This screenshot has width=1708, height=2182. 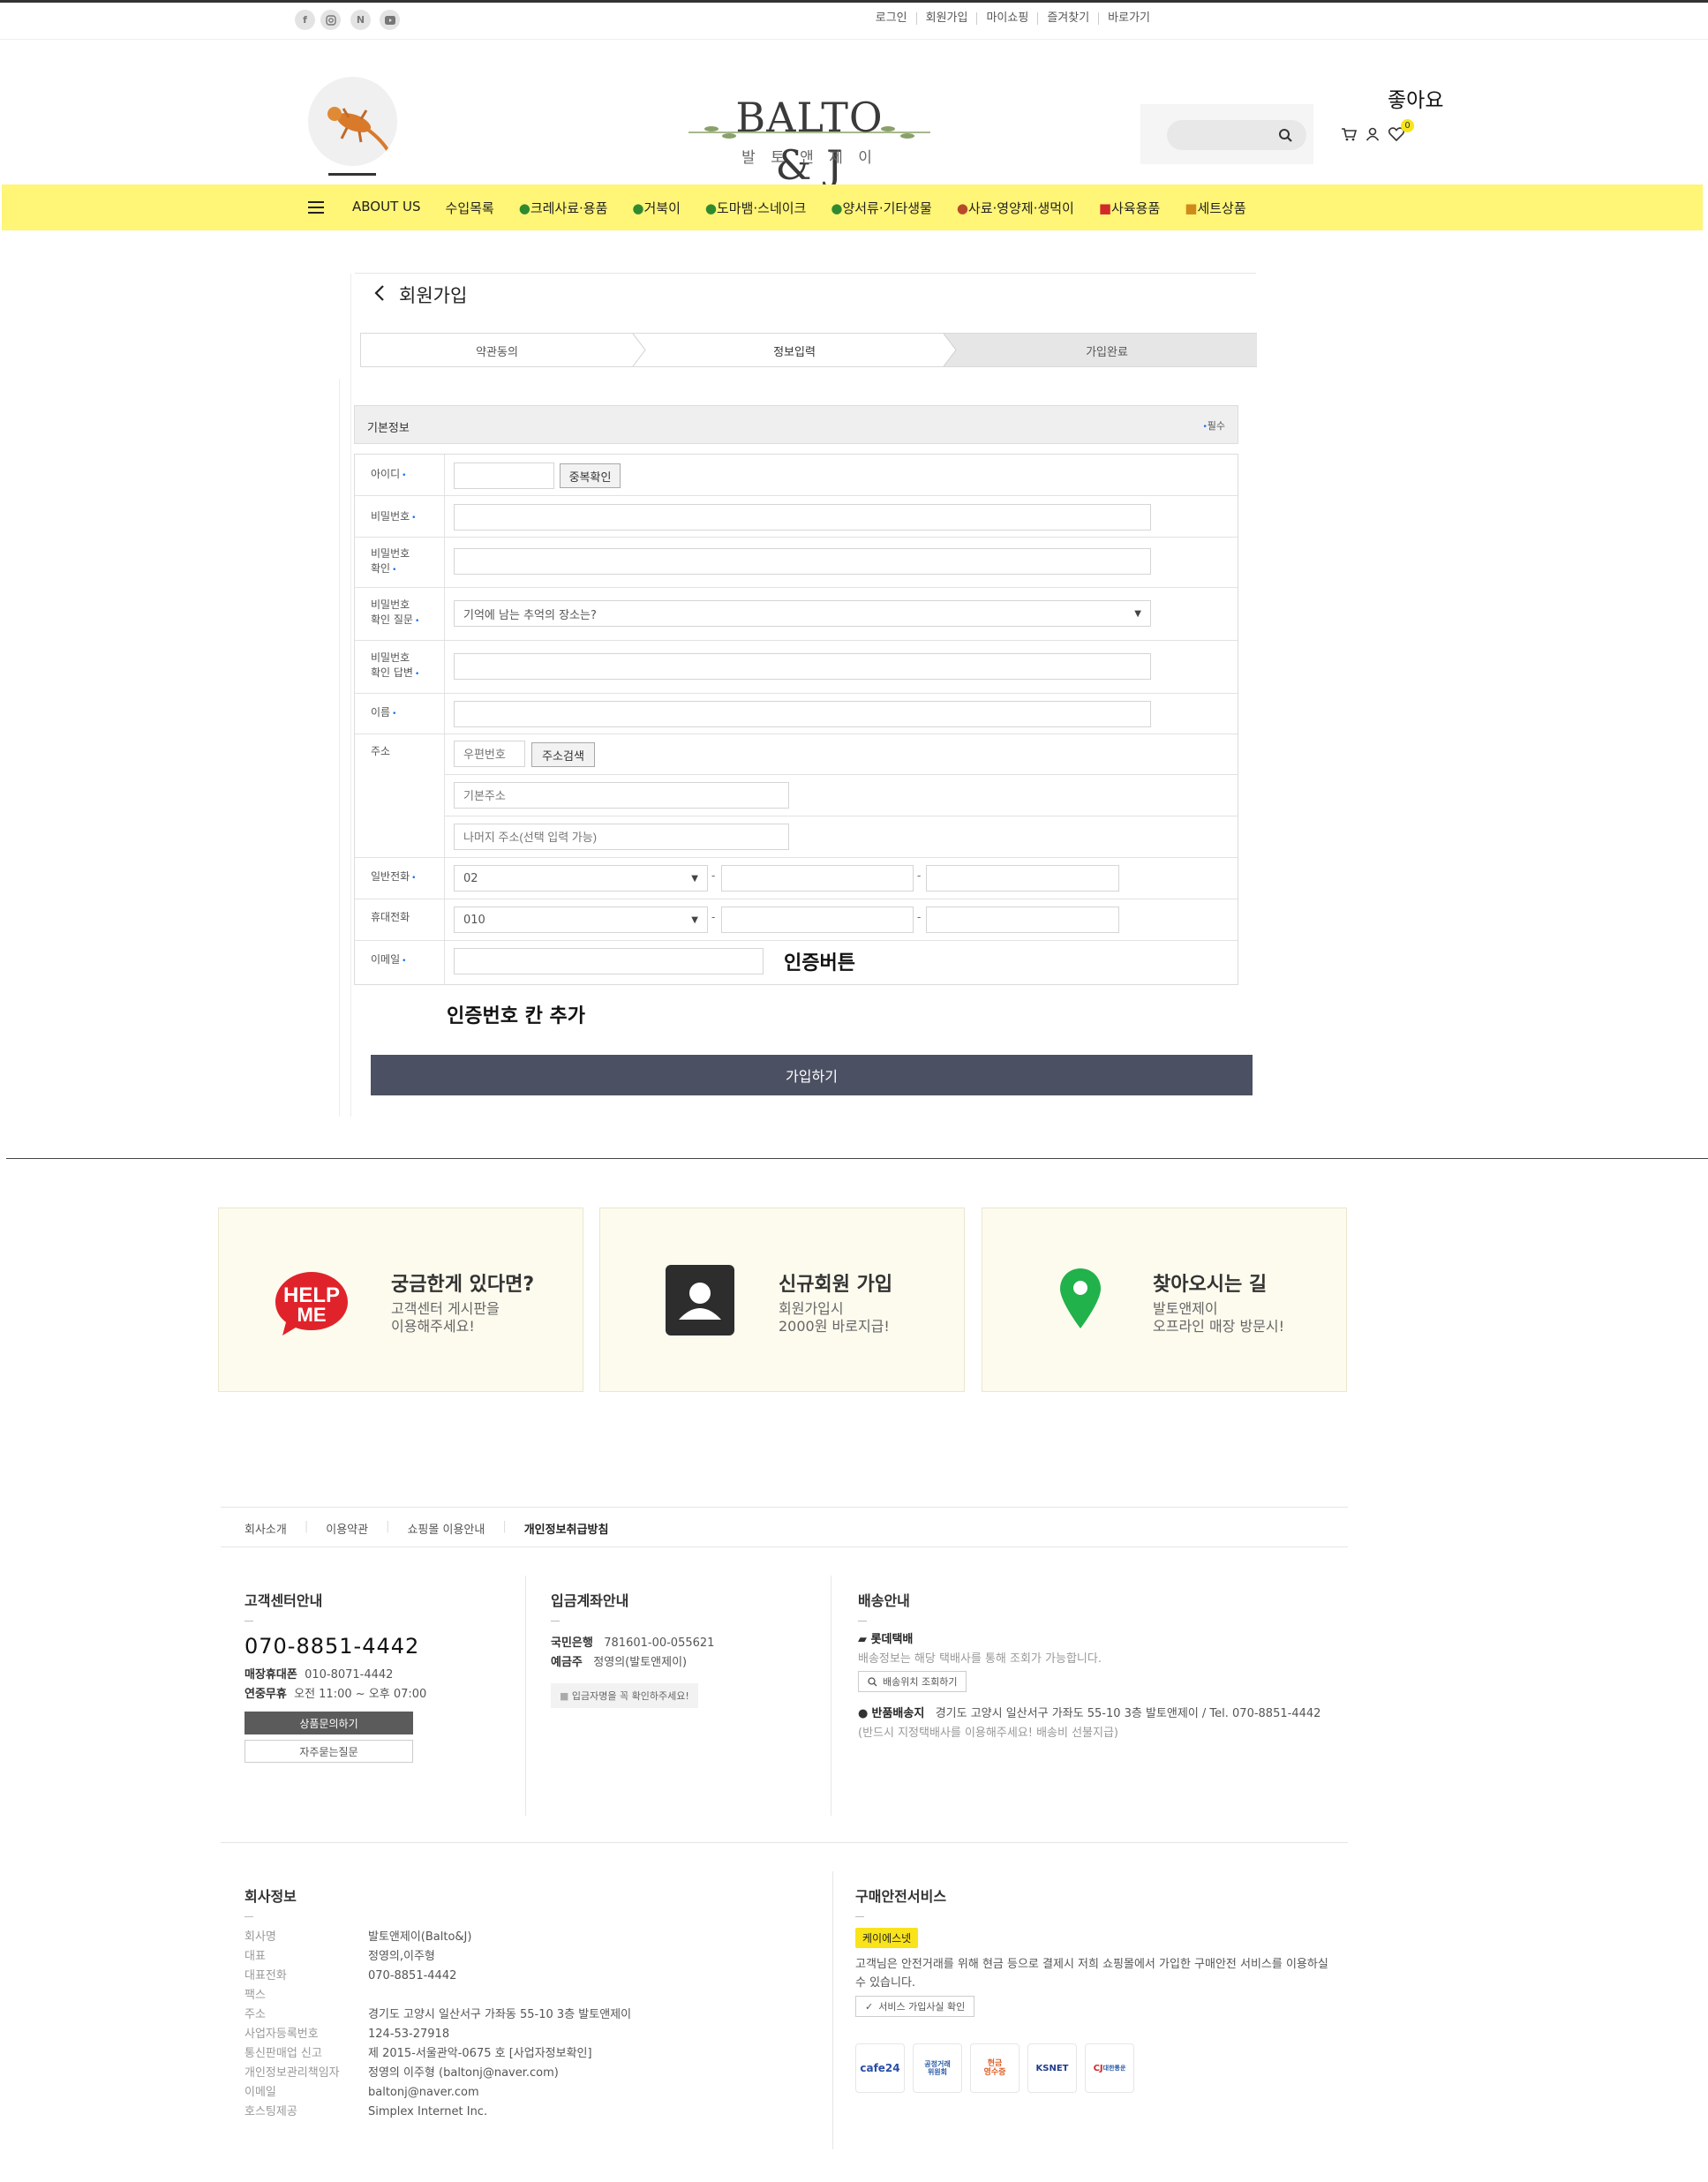 I want to click on search-icon, so click(x=1285, y=135).